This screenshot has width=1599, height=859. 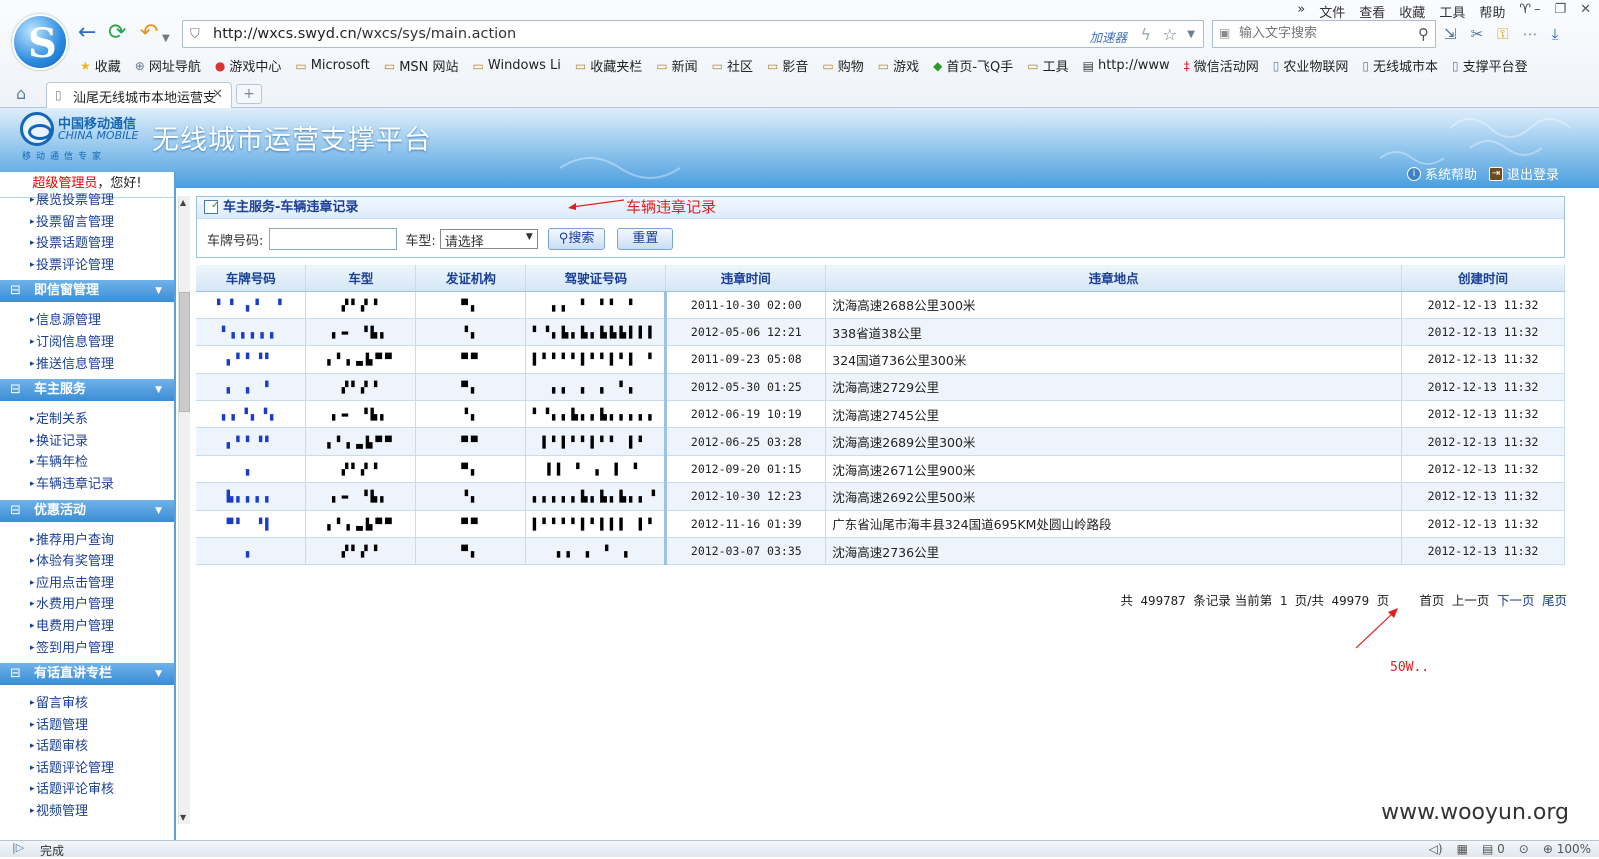 What do you see at coordinates (898, 66) in the screenshot?
I see `fav-item: ▭ 游戏` at bounding box center [898, 66].